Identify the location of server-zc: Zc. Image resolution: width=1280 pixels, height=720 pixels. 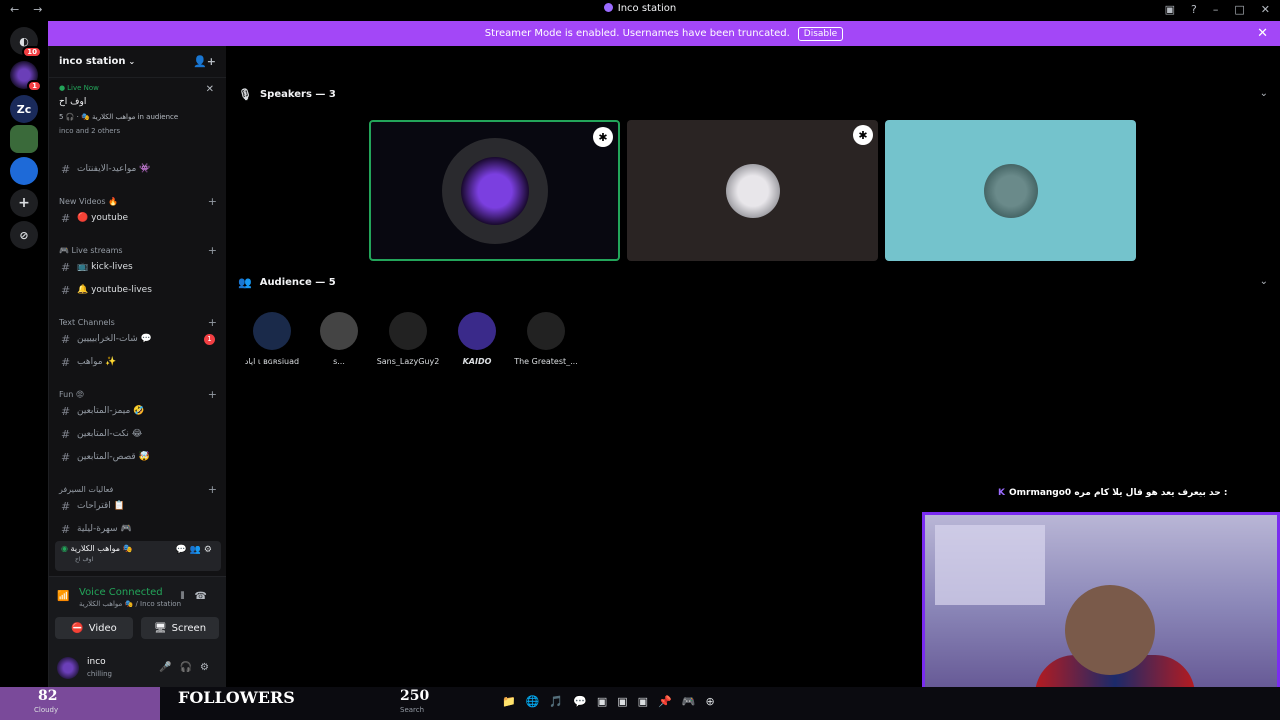
(24, 109).